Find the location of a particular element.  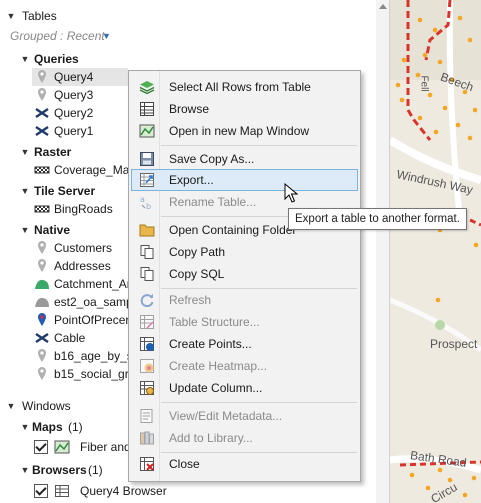

table-item-label: Query4 is located at coordinates (74, 77).